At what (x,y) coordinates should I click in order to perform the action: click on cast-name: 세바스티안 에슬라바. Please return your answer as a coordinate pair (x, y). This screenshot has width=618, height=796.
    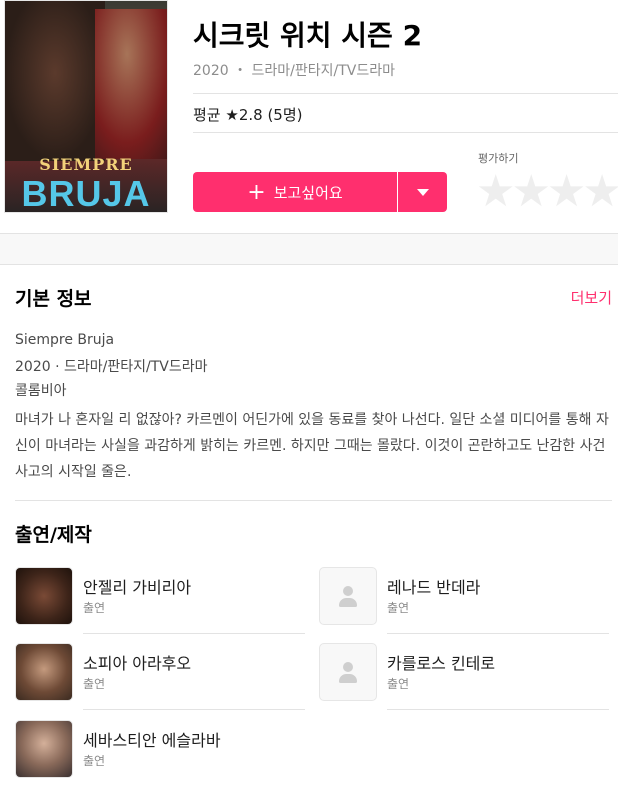
    Looking at the image, I should click on (152, 740).